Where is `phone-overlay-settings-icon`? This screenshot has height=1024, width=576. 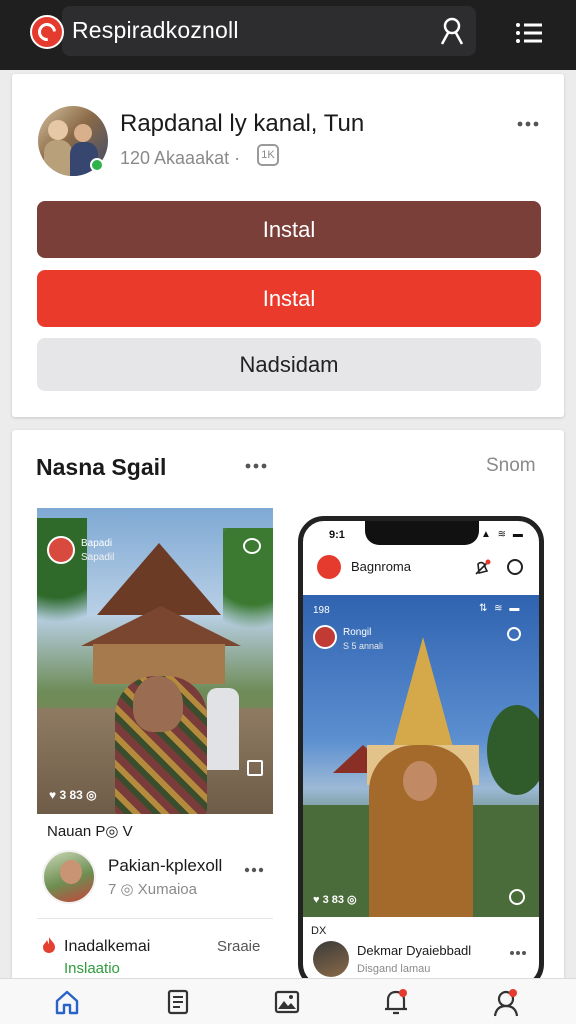
phone-overlay-settings-icon is located at coordinates (514, 634).